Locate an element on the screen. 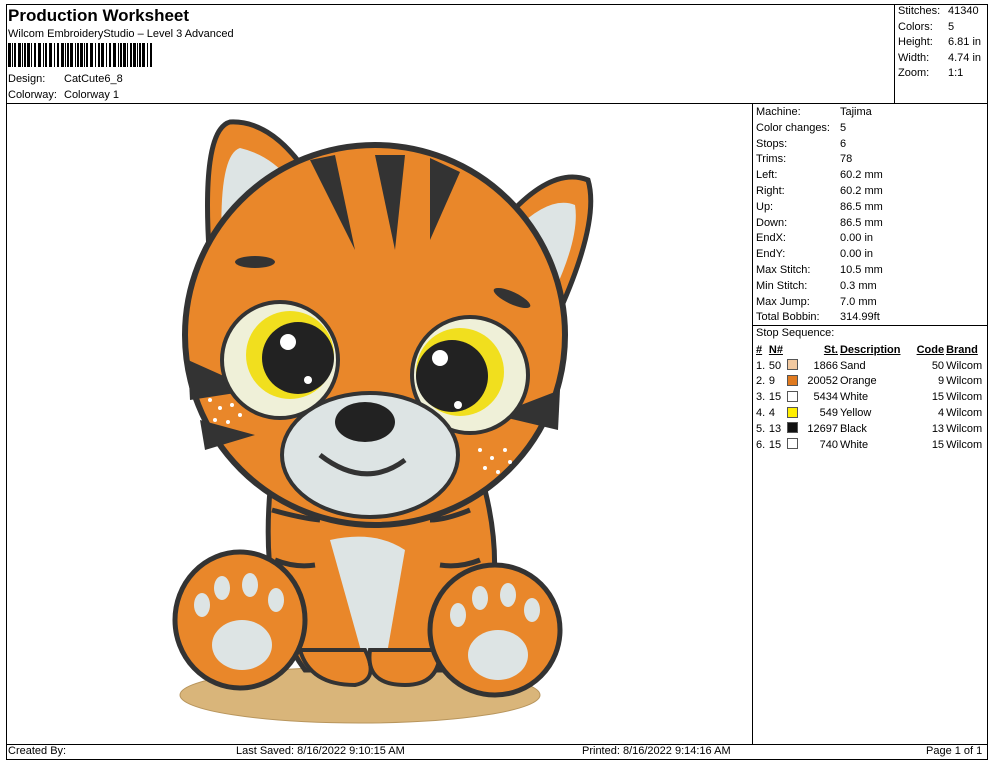  seq-index: 6. is located at coordinates (761, 444).